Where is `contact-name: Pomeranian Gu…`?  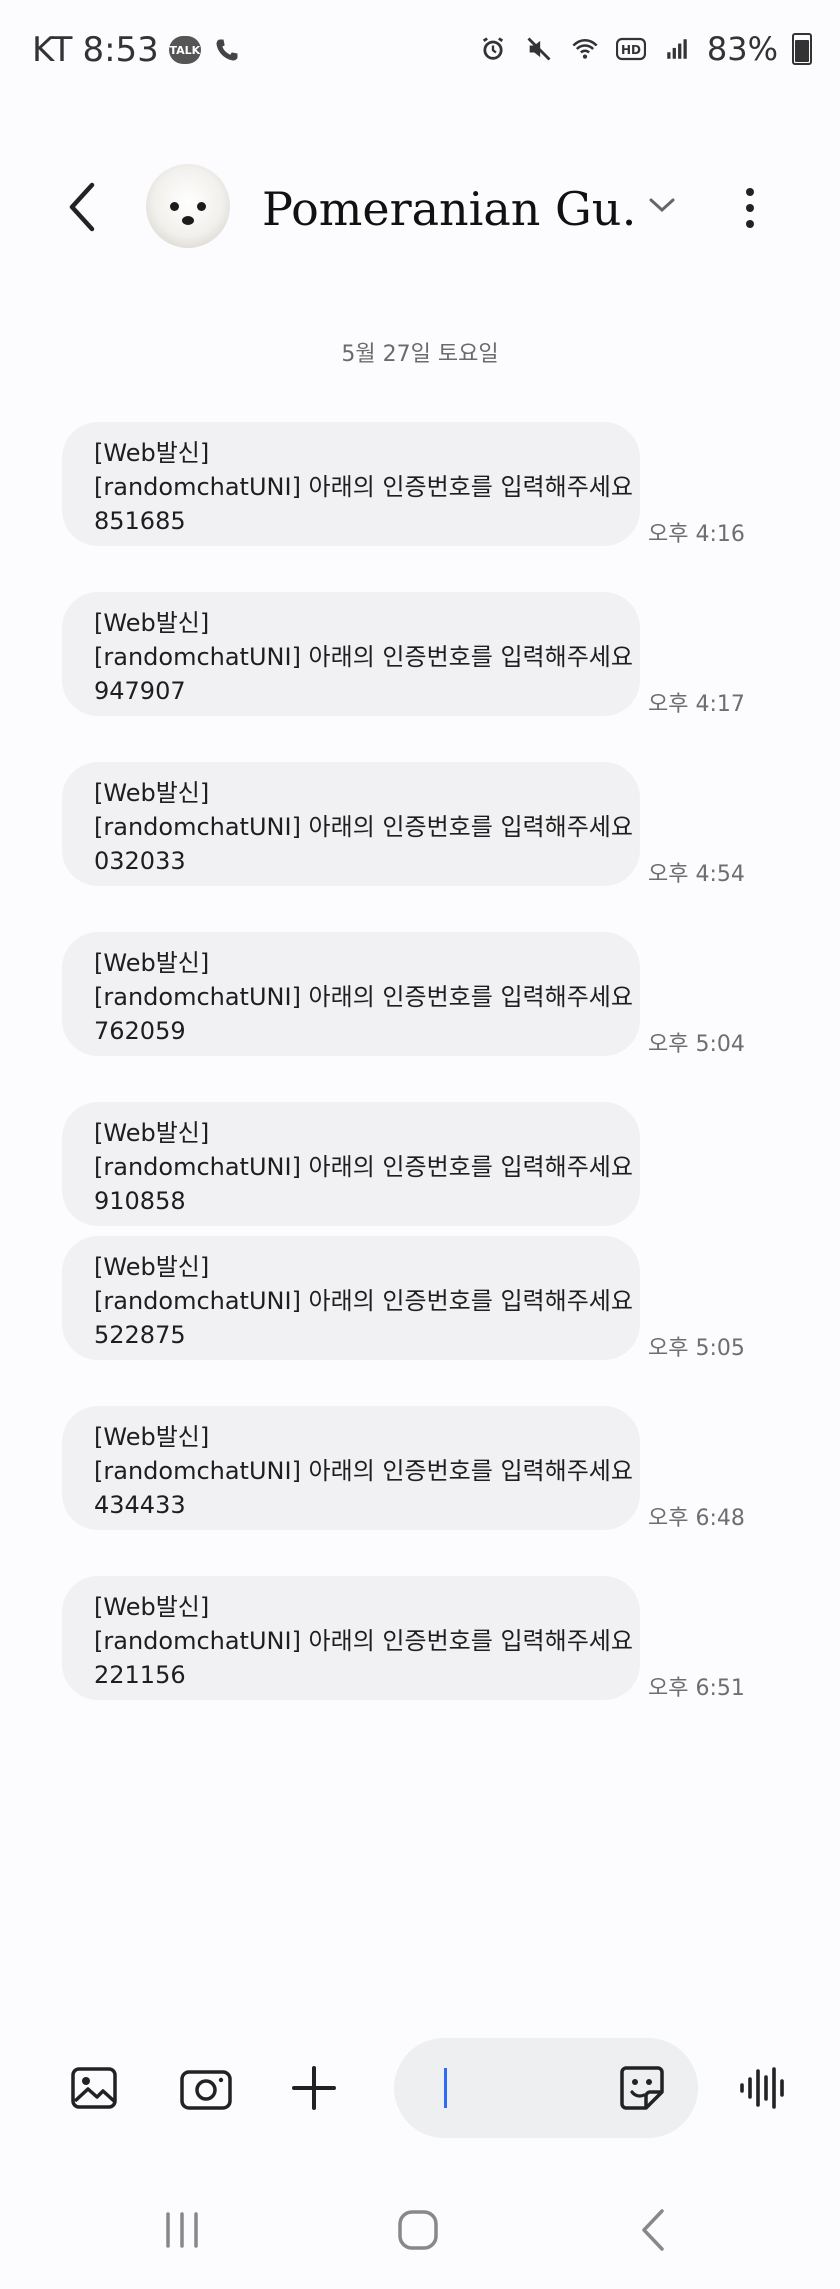
contact-name: Pomeranian Gu… is located at coordinates (447, 209).